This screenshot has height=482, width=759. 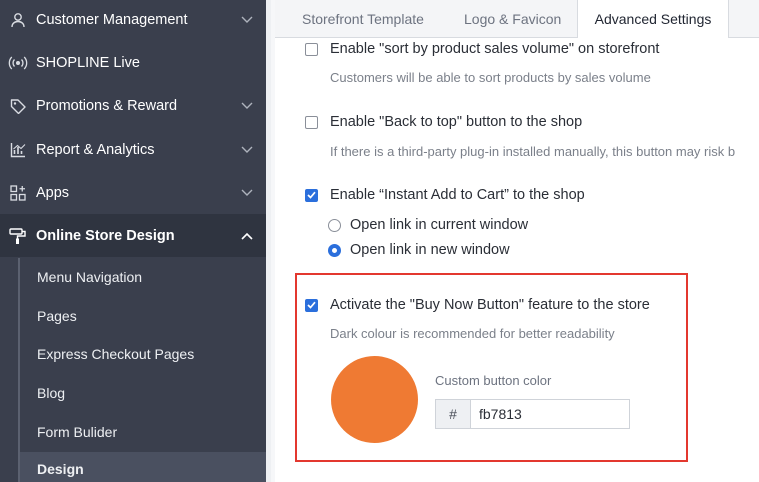 I want to click on tab-storefront-template: Storefront Template, so click(x=363, y=18).